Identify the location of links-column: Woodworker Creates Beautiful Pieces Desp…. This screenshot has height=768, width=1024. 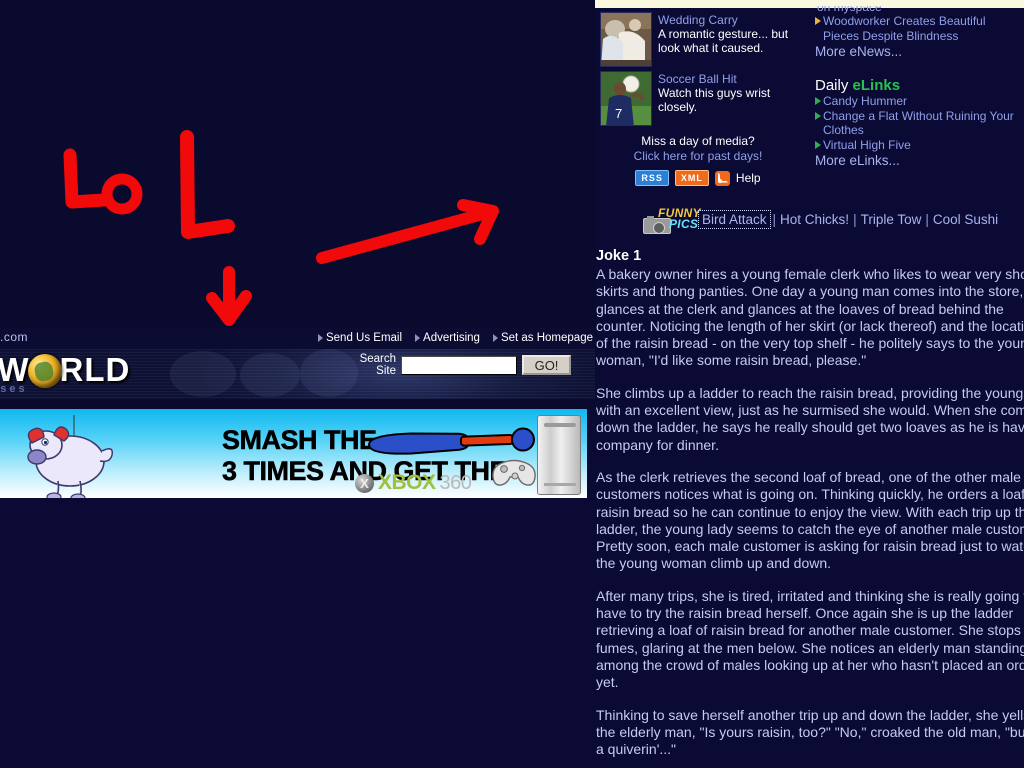
(917, 91).